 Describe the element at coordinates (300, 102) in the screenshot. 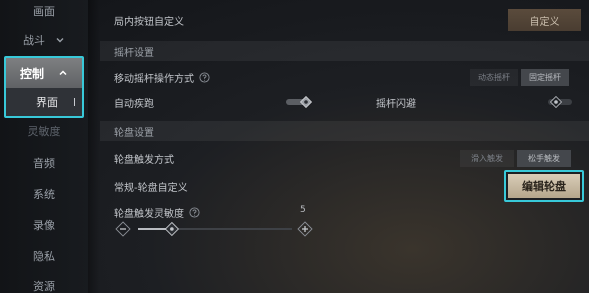

I see `auto-run-toggle` at that location.